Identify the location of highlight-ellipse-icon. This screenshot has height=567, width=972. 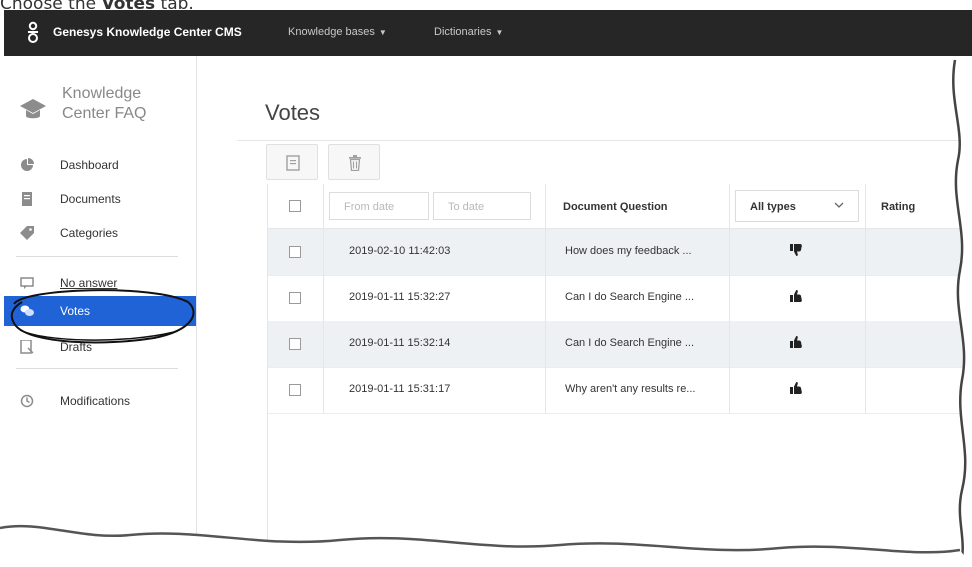
(102, 316).